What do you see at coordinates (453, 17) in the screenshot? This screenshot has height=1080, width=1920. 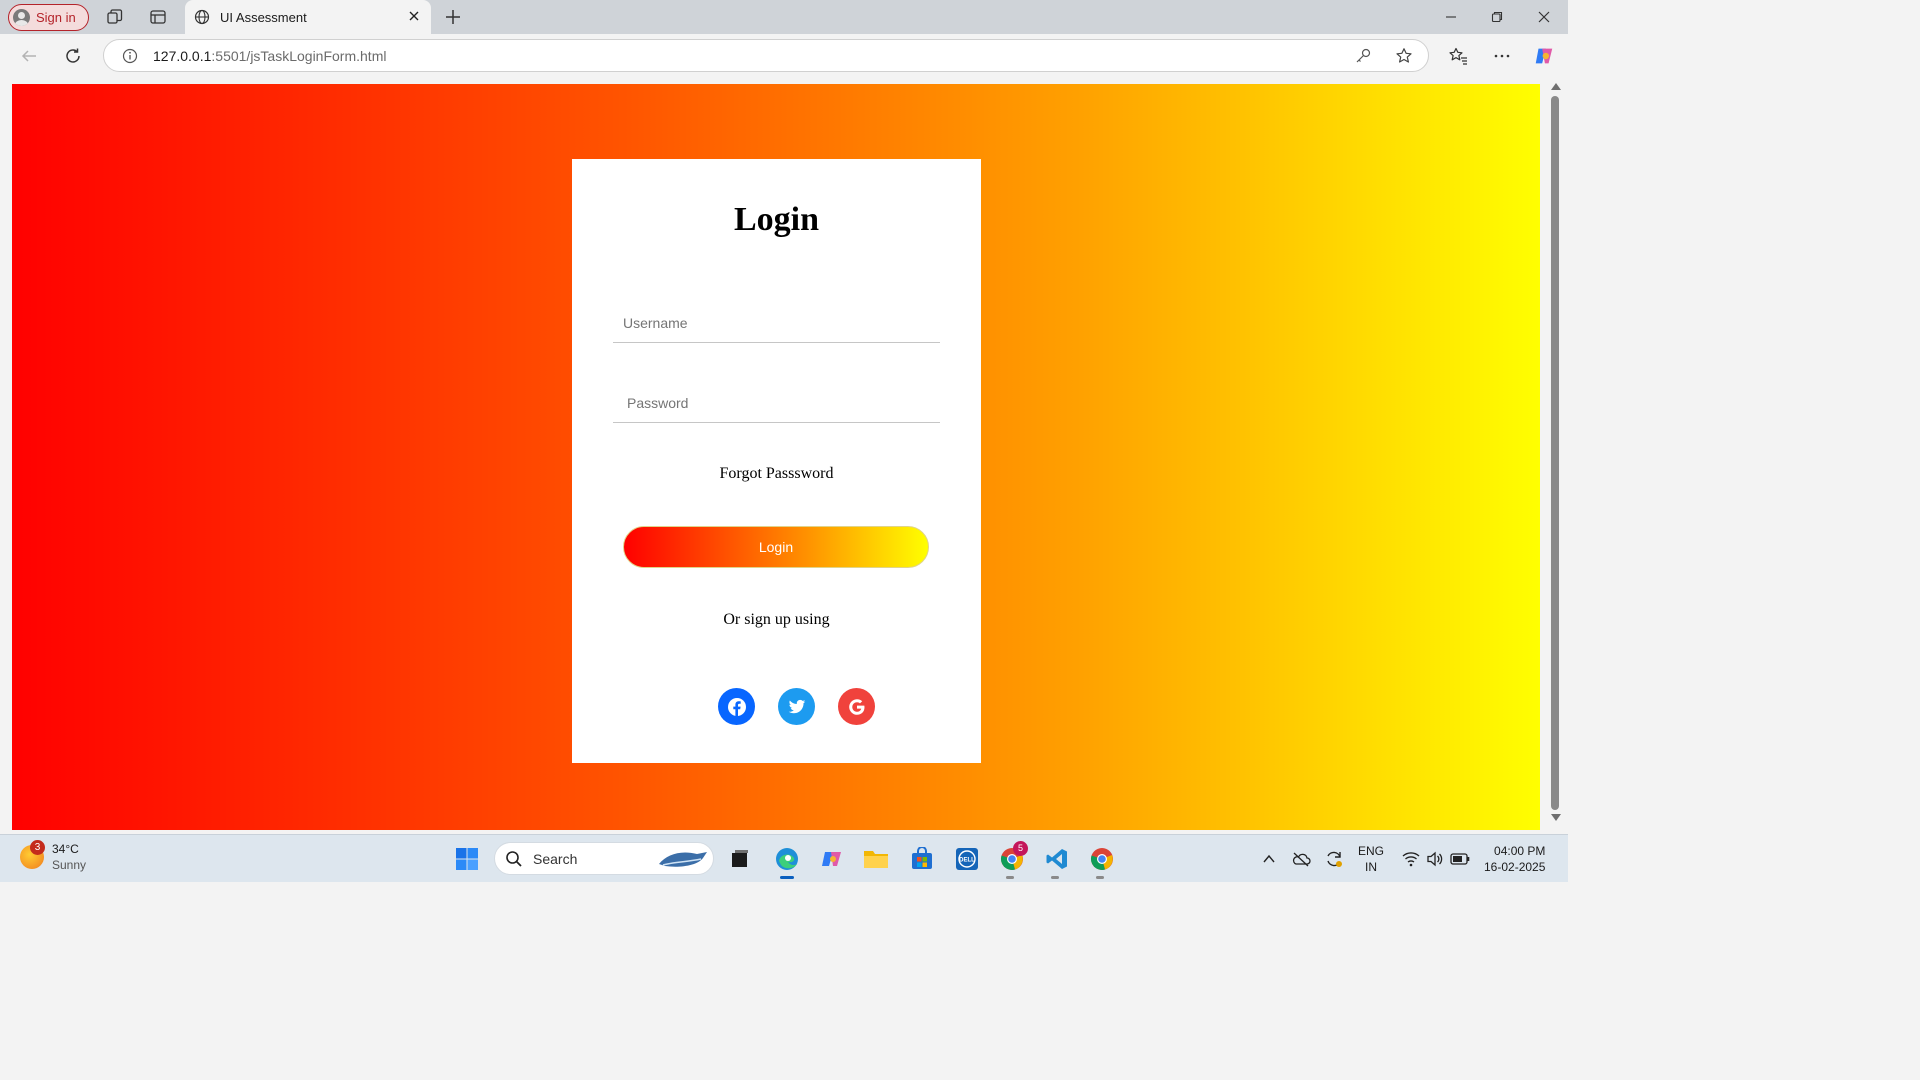 I see `new-tab-icon` at bounding box center [453, 17].